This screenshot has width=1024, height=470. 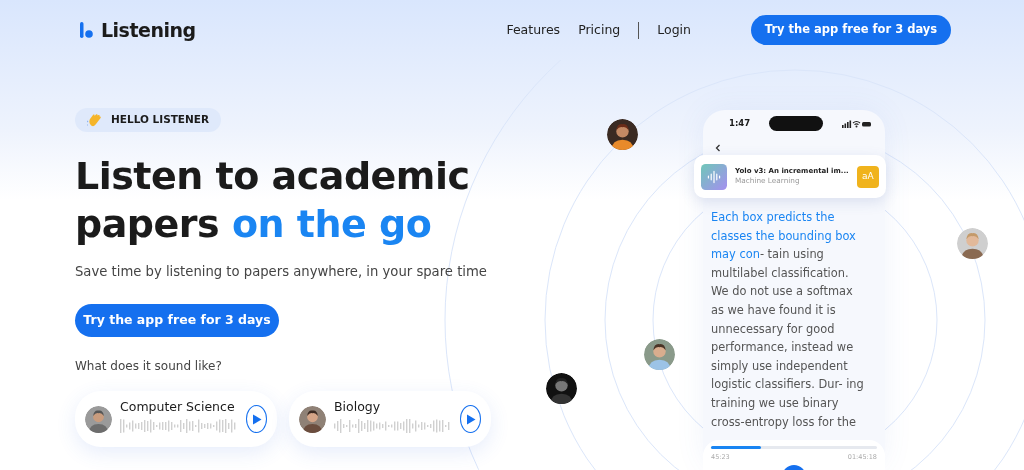 I want to click on nav-link: Login, so click(x=674, y=30).